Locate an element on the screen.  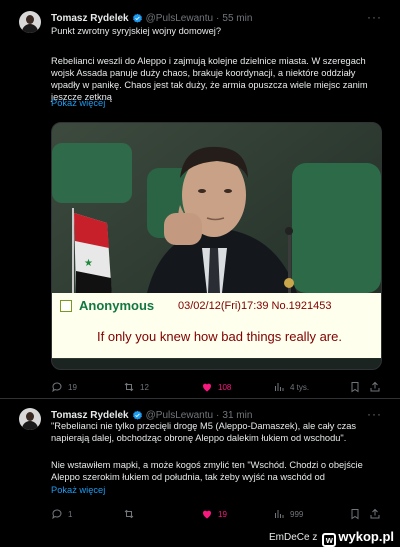
views-button: 4 tys. is located at coordinates (291, 387).